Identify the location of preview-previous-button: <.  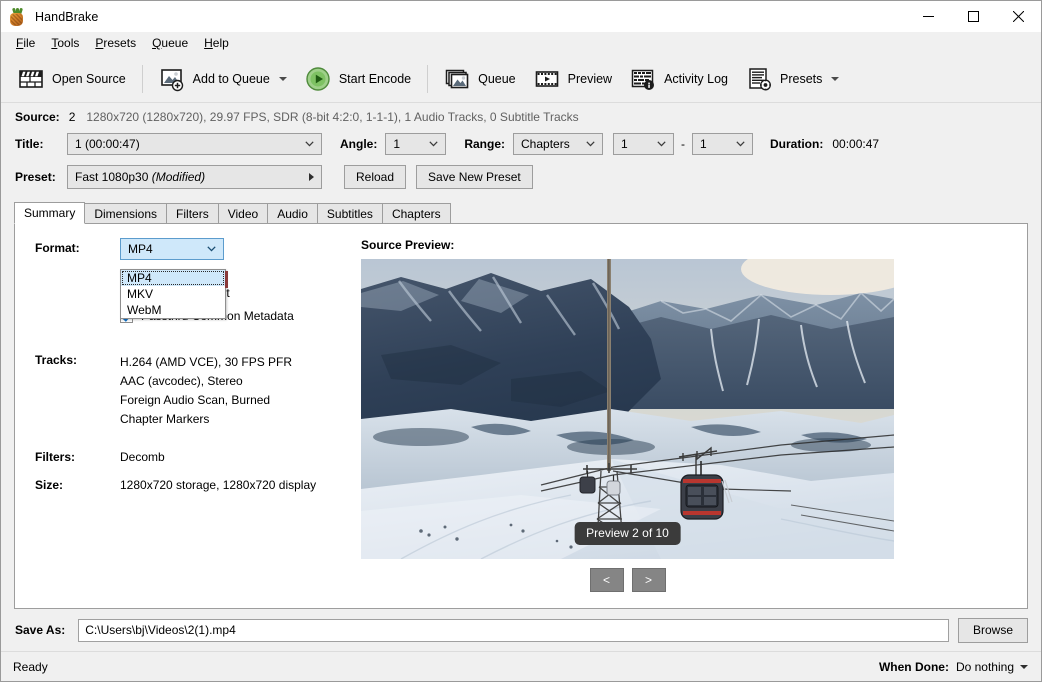
(606, 580).